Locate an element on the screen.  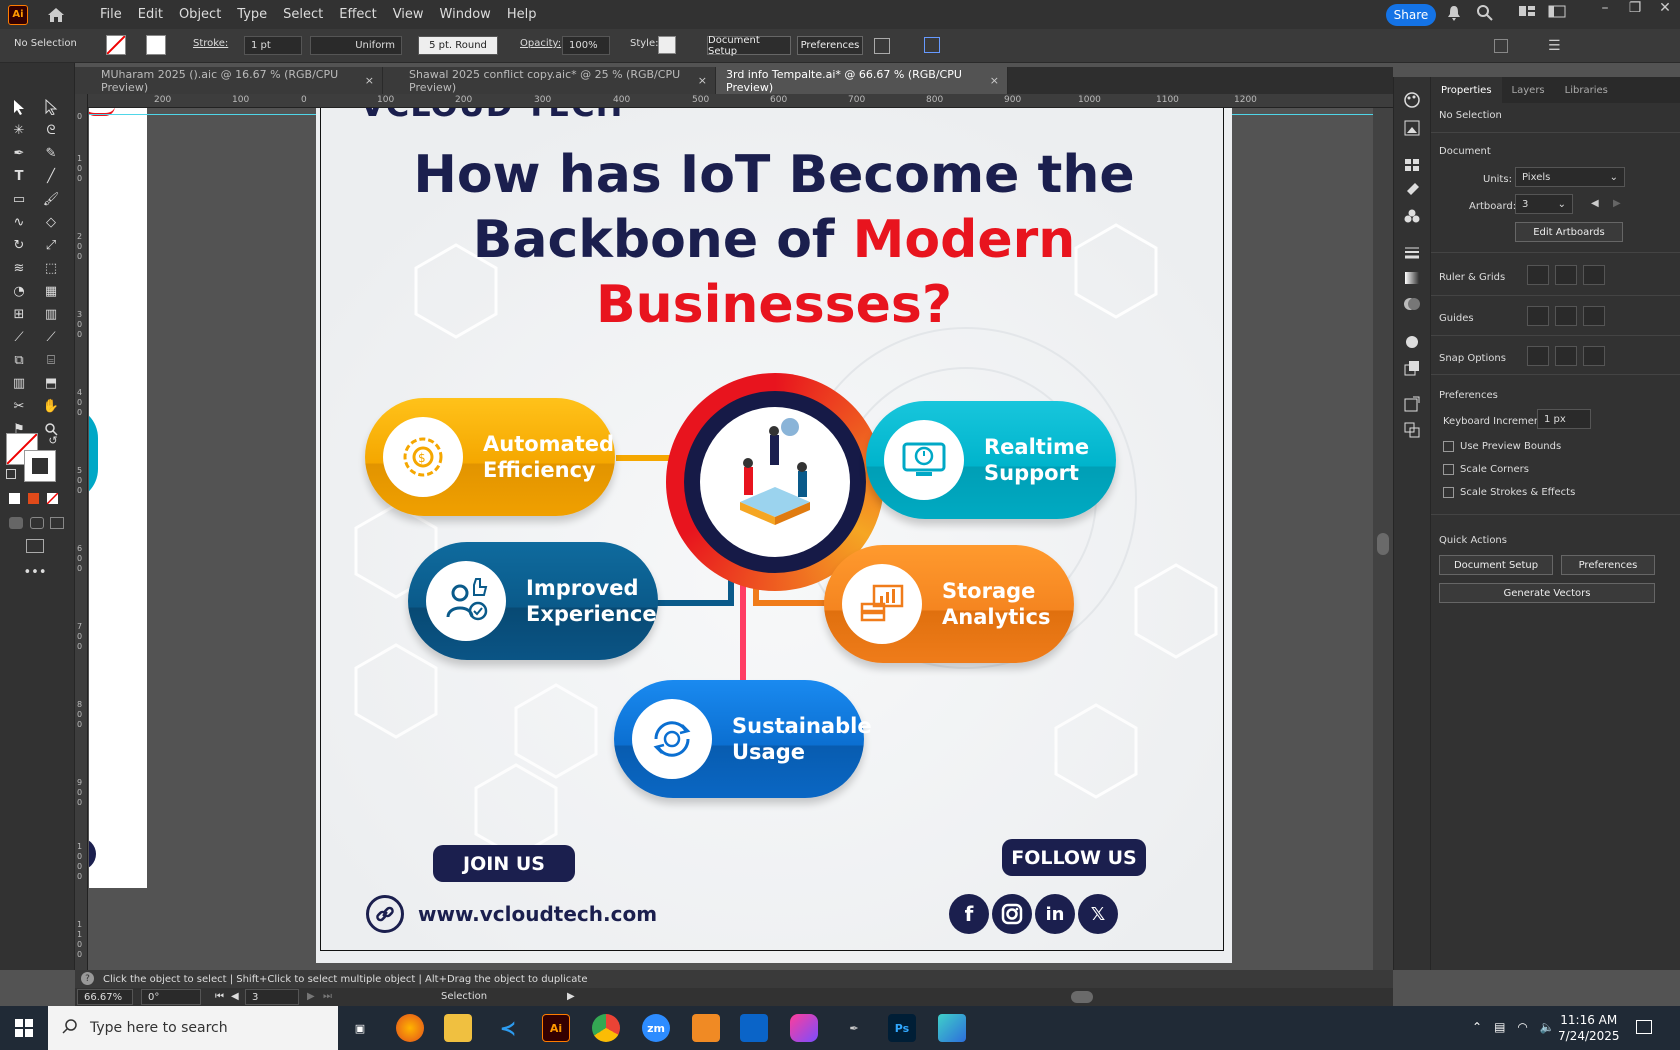
menu-edit: Edit is located at coordinates (150, 14).